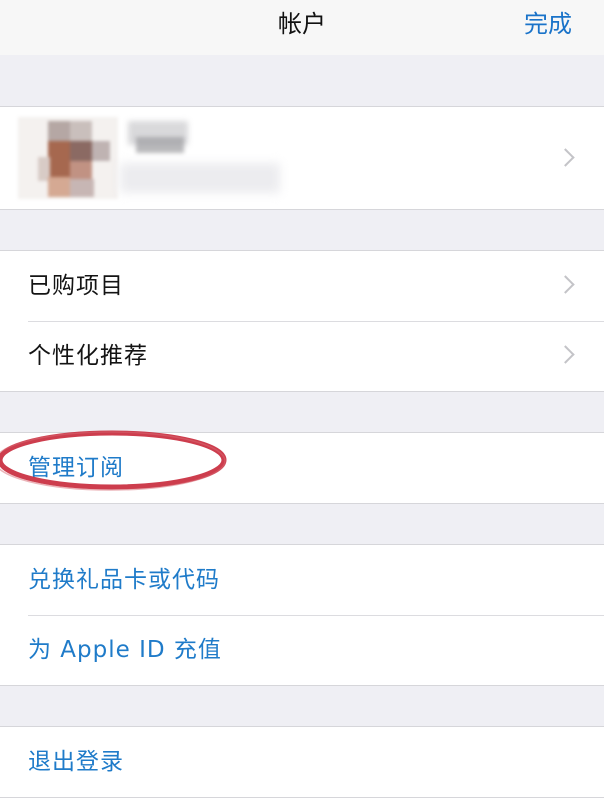 Image resolution: width=604 pixels, height=798 pixels. Describe the element at coordinates (76, 286) in the screenshot. I see `purchased-items-label: 已购项目` at that location.